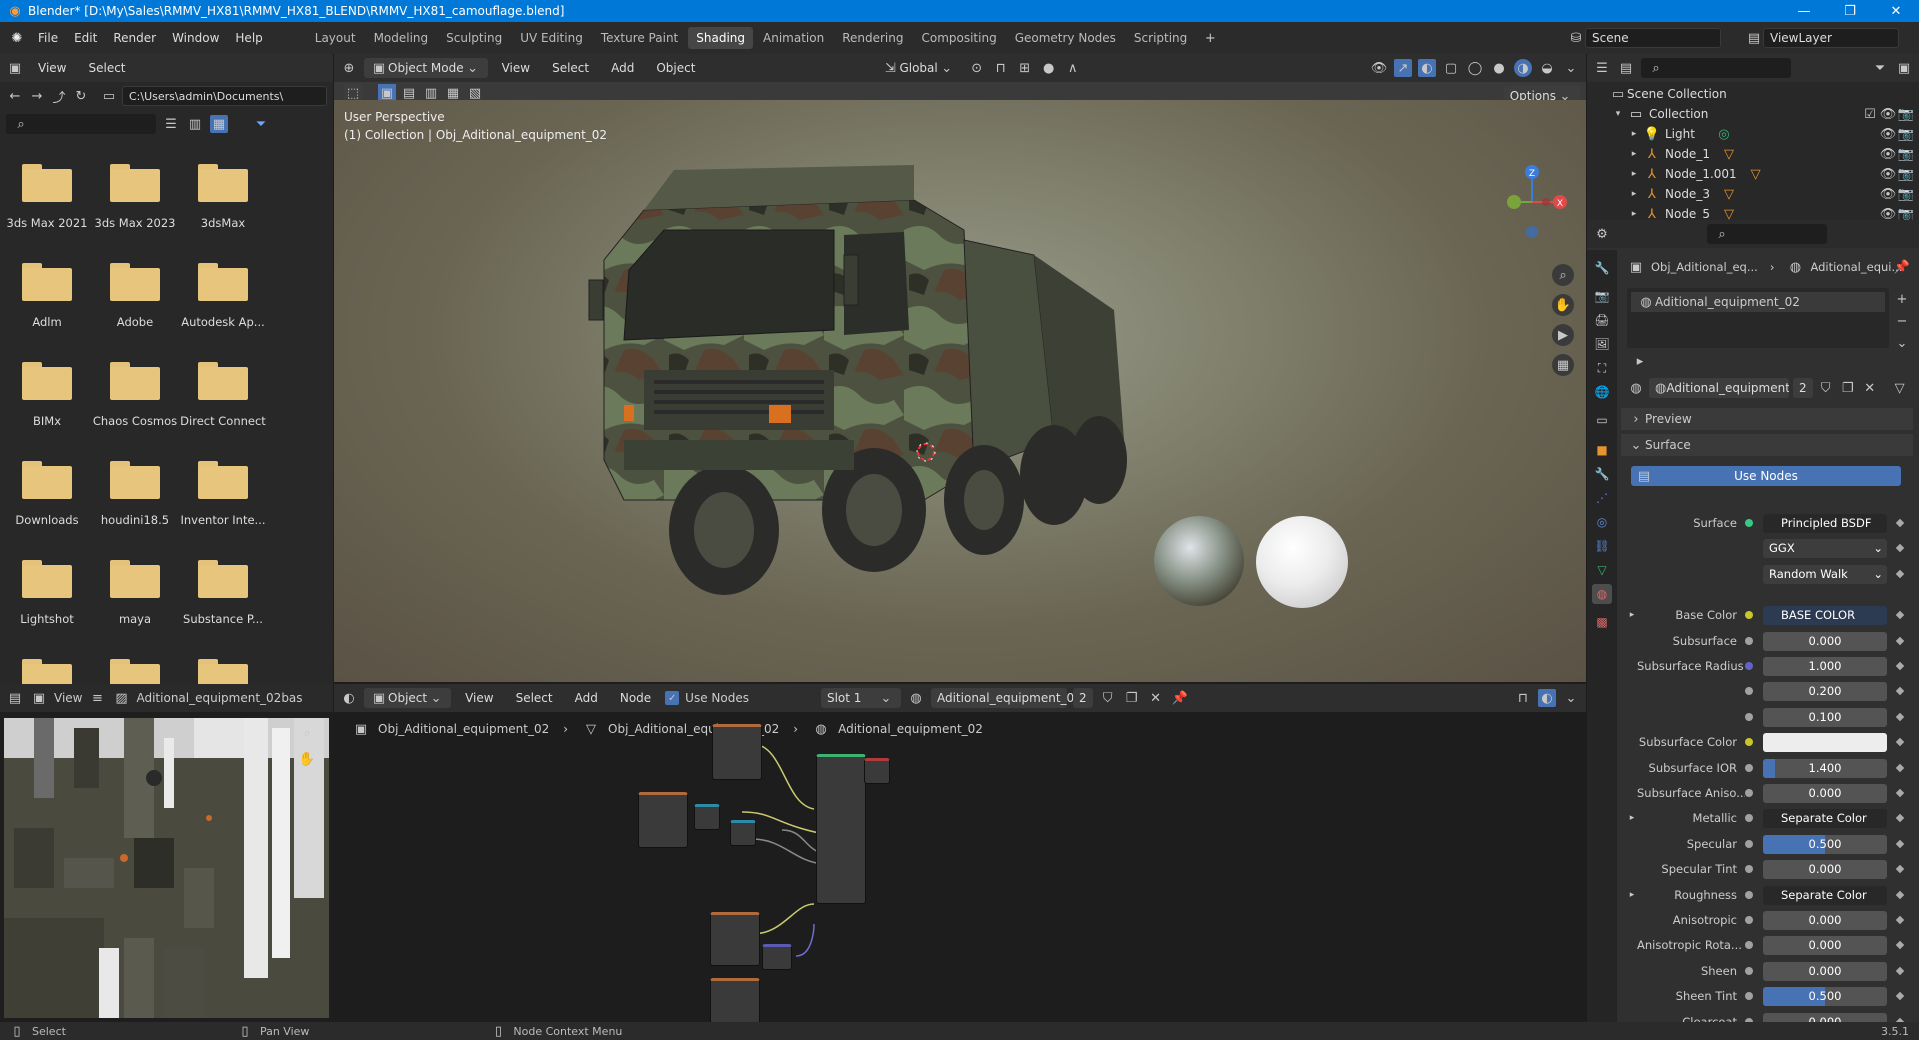  I want to click on expand-arrow-icon: ▸, so click(1632, 895).